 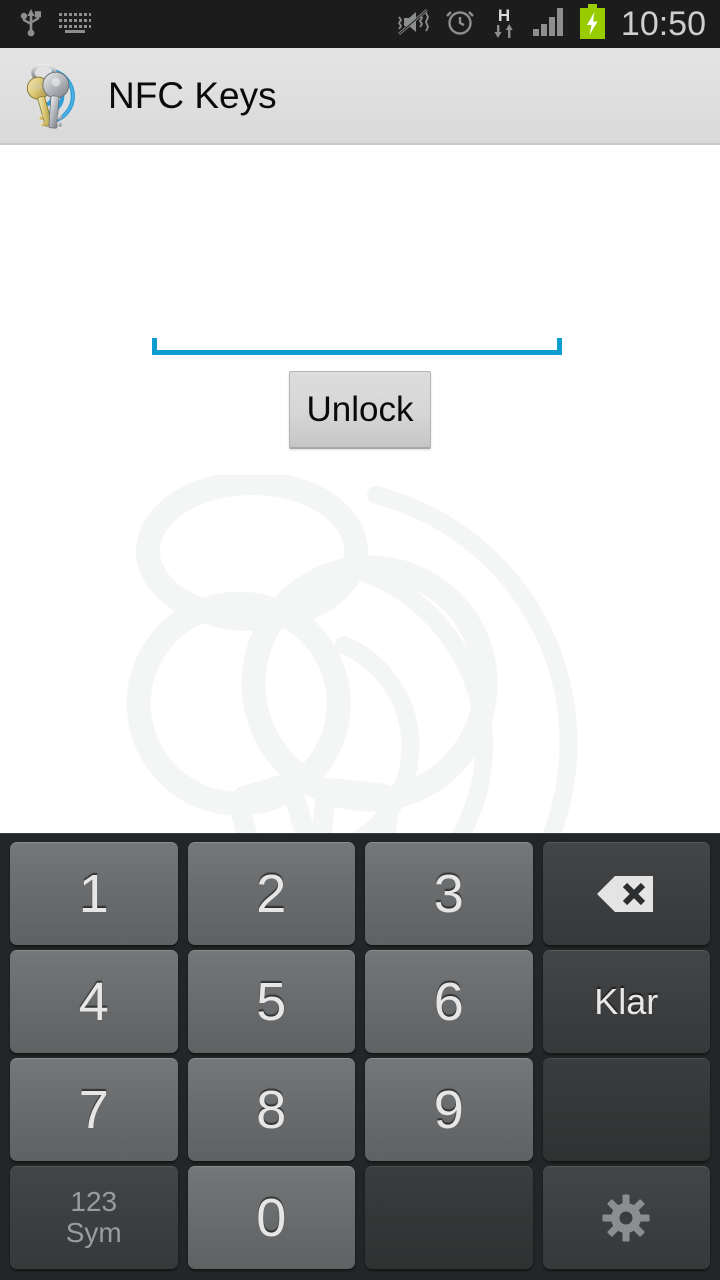 I want to click on key-settings, so click(x=626, y=1217).